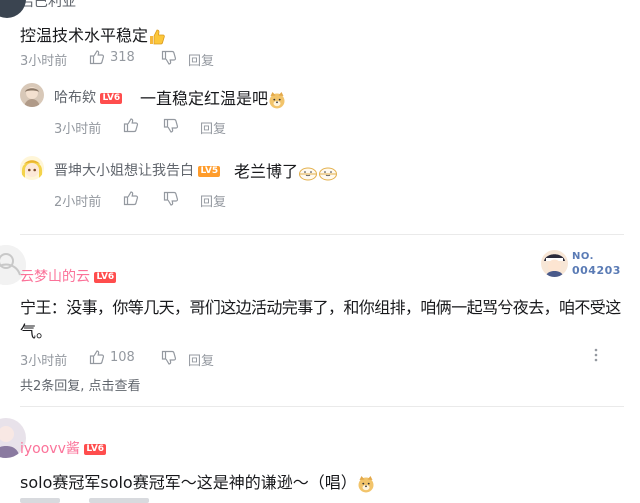  What do you see at coordinates (137, 170) in the screenshot?
I see `reply-username: 晋坤大小姐想让我告白 LV5` at bounding box center [137, 170].